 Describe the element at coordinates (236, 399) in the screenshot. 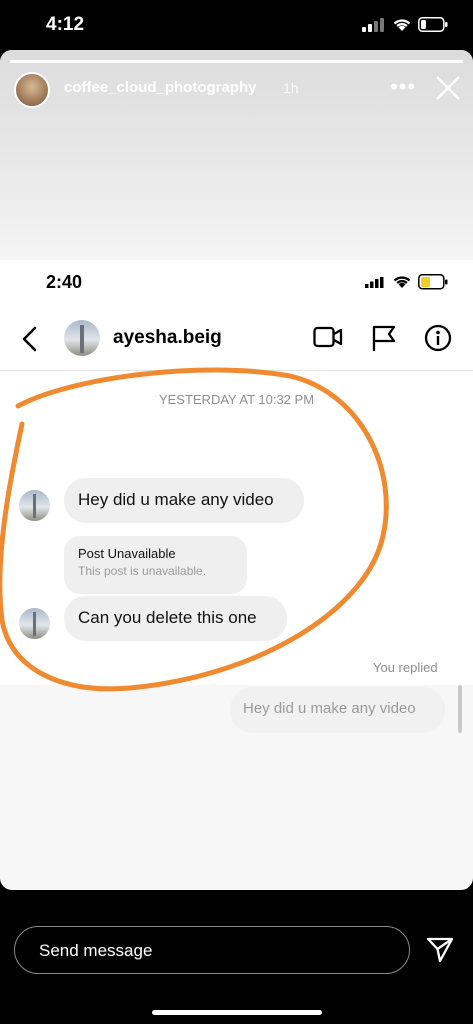

I see `message-timestamp: YESTERDAY AT 10:32 PM` at that location.